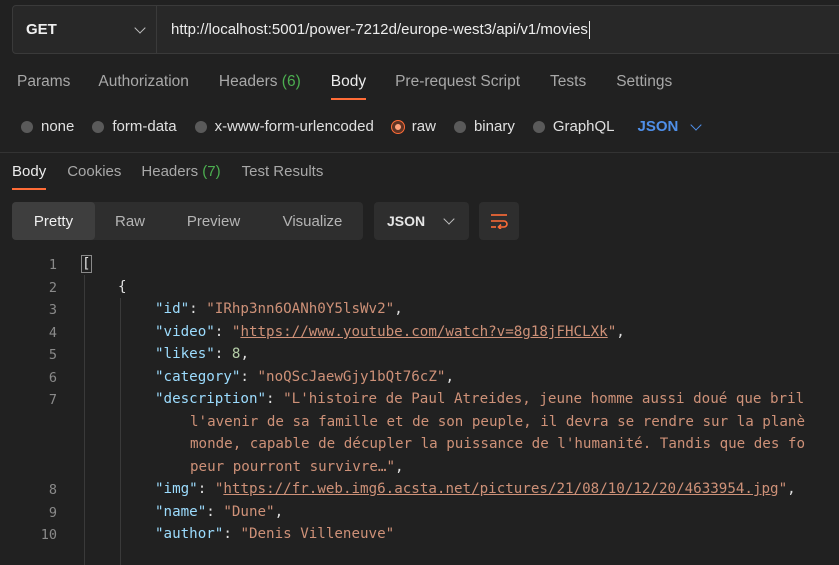  Describe the element at coordinates (143, 82) in the screenshot. I see `tab-authorization: Authorization` at that location.